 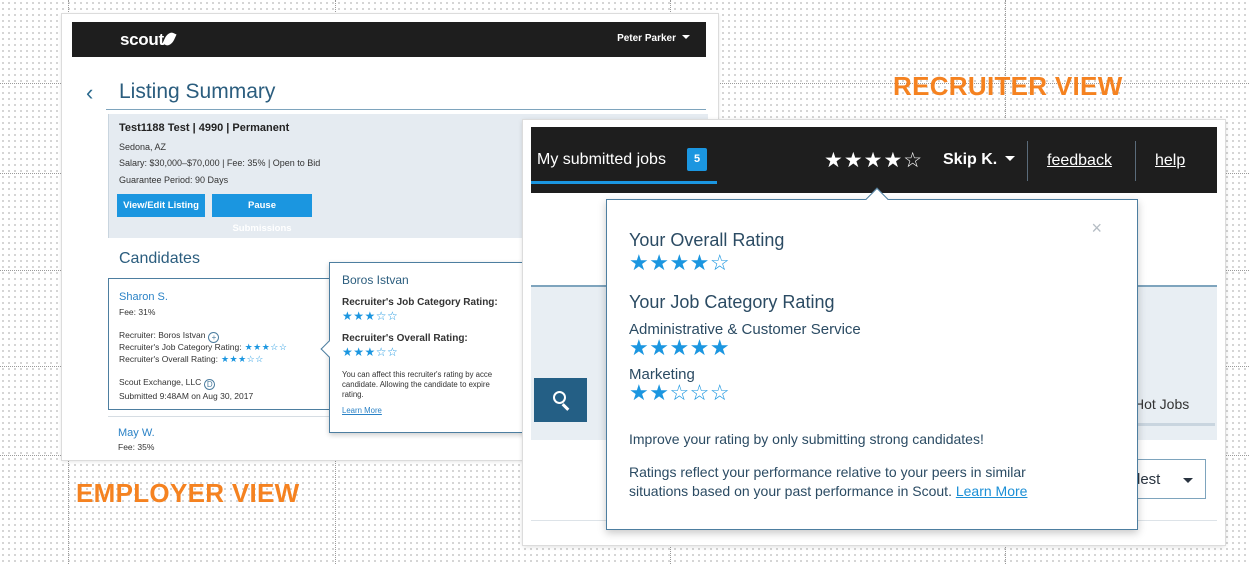 I want to click on page-title: Listing Summary, so click(x=197, y=91).